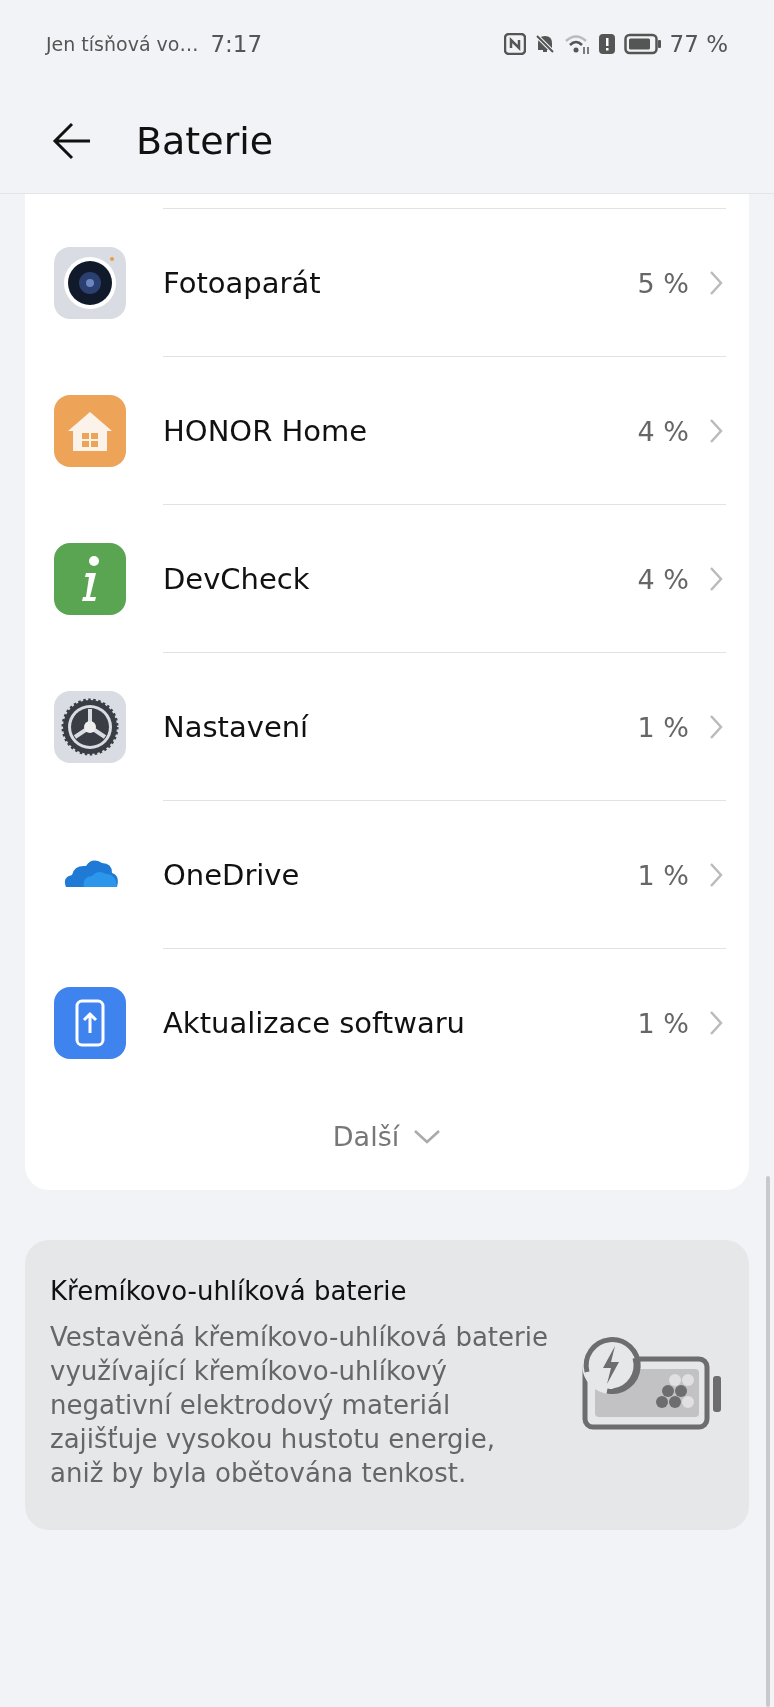 The width and height of the screenshot is (774, 1707). I want to click on app-name: Aktualizace softwaru, so click(314, 1023).